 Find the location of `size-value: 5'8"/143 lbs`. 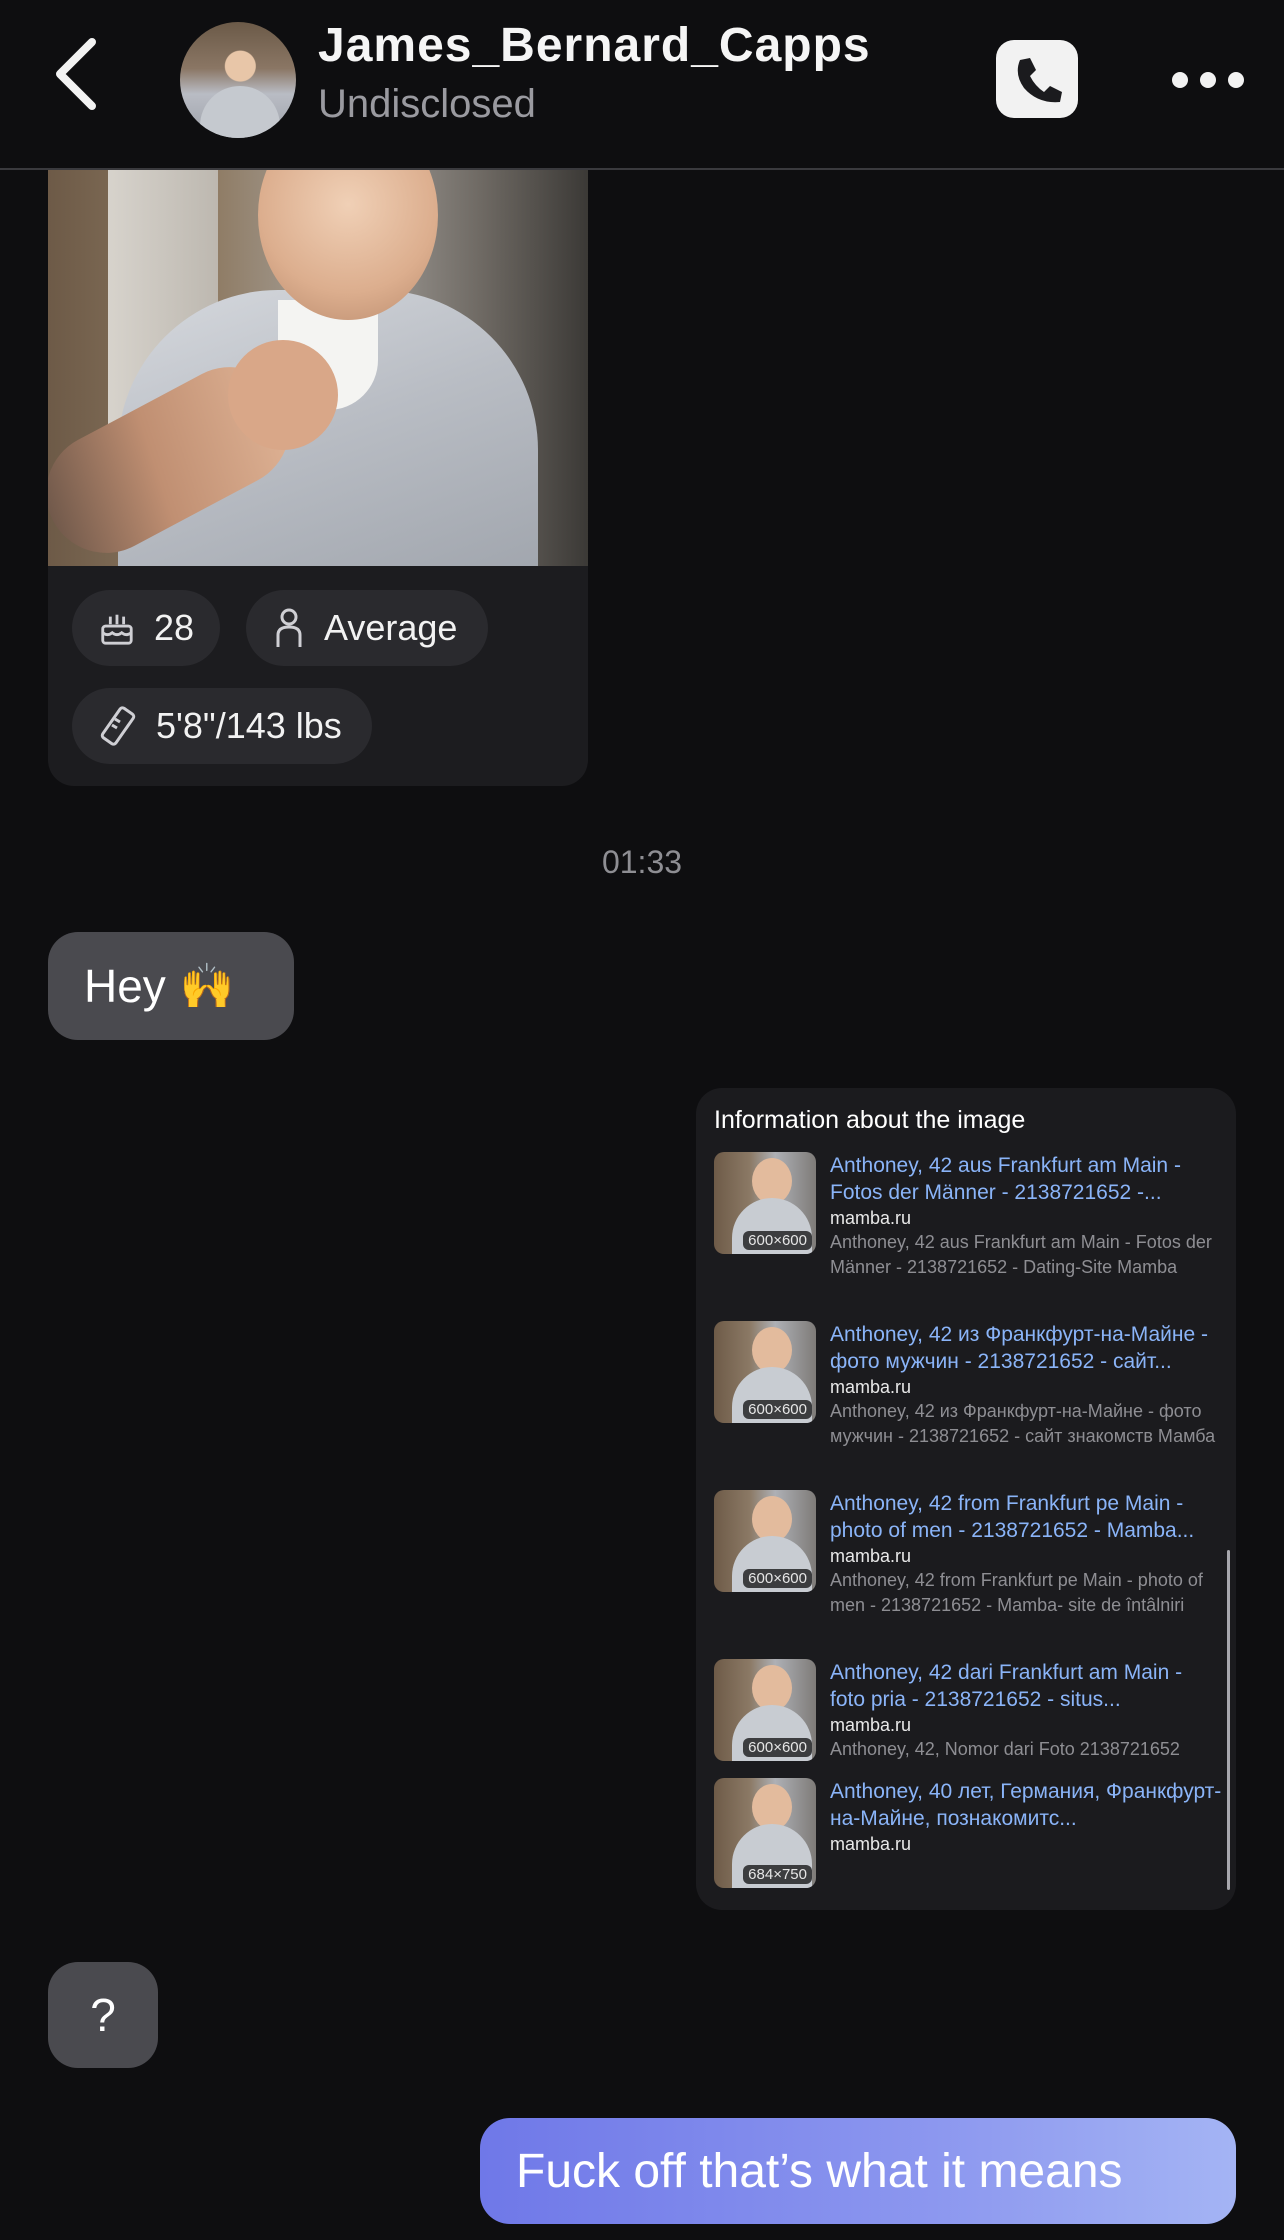

size-value: 5'8"/143 lbs is located at coordinates (249, 725).